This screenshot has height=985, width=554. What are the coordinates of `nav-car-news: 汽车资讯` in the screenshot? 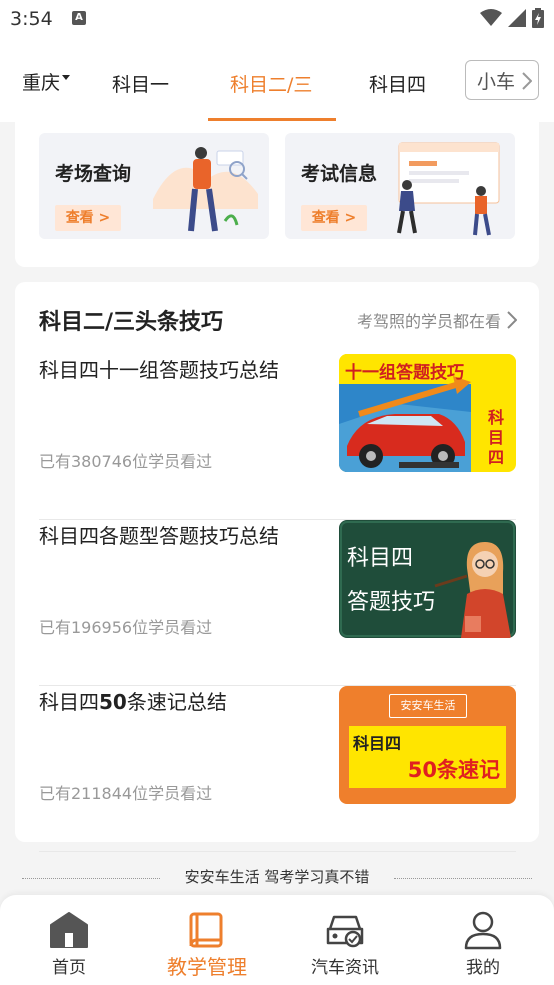 It's located at (345, 943).